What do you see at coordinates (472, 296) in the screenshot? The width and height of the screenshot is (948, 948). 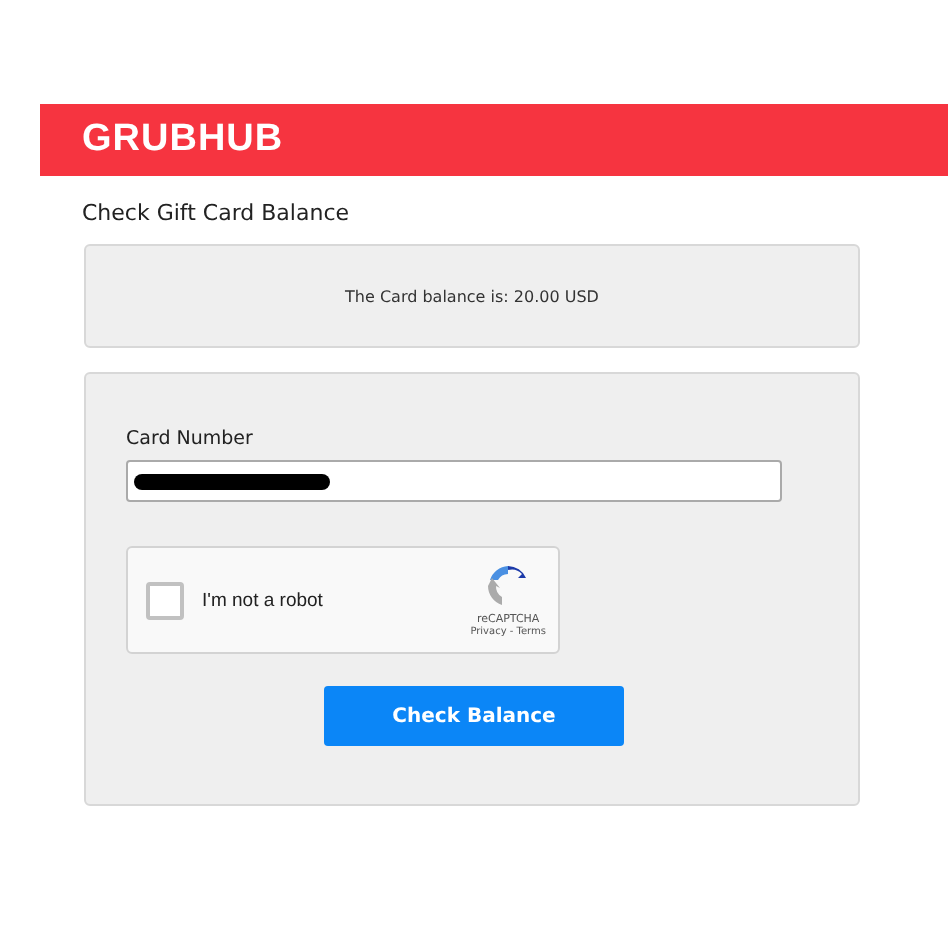 I see `balance-message: The Card balance is: 20.00 USD` at bounding box center [472, 296].